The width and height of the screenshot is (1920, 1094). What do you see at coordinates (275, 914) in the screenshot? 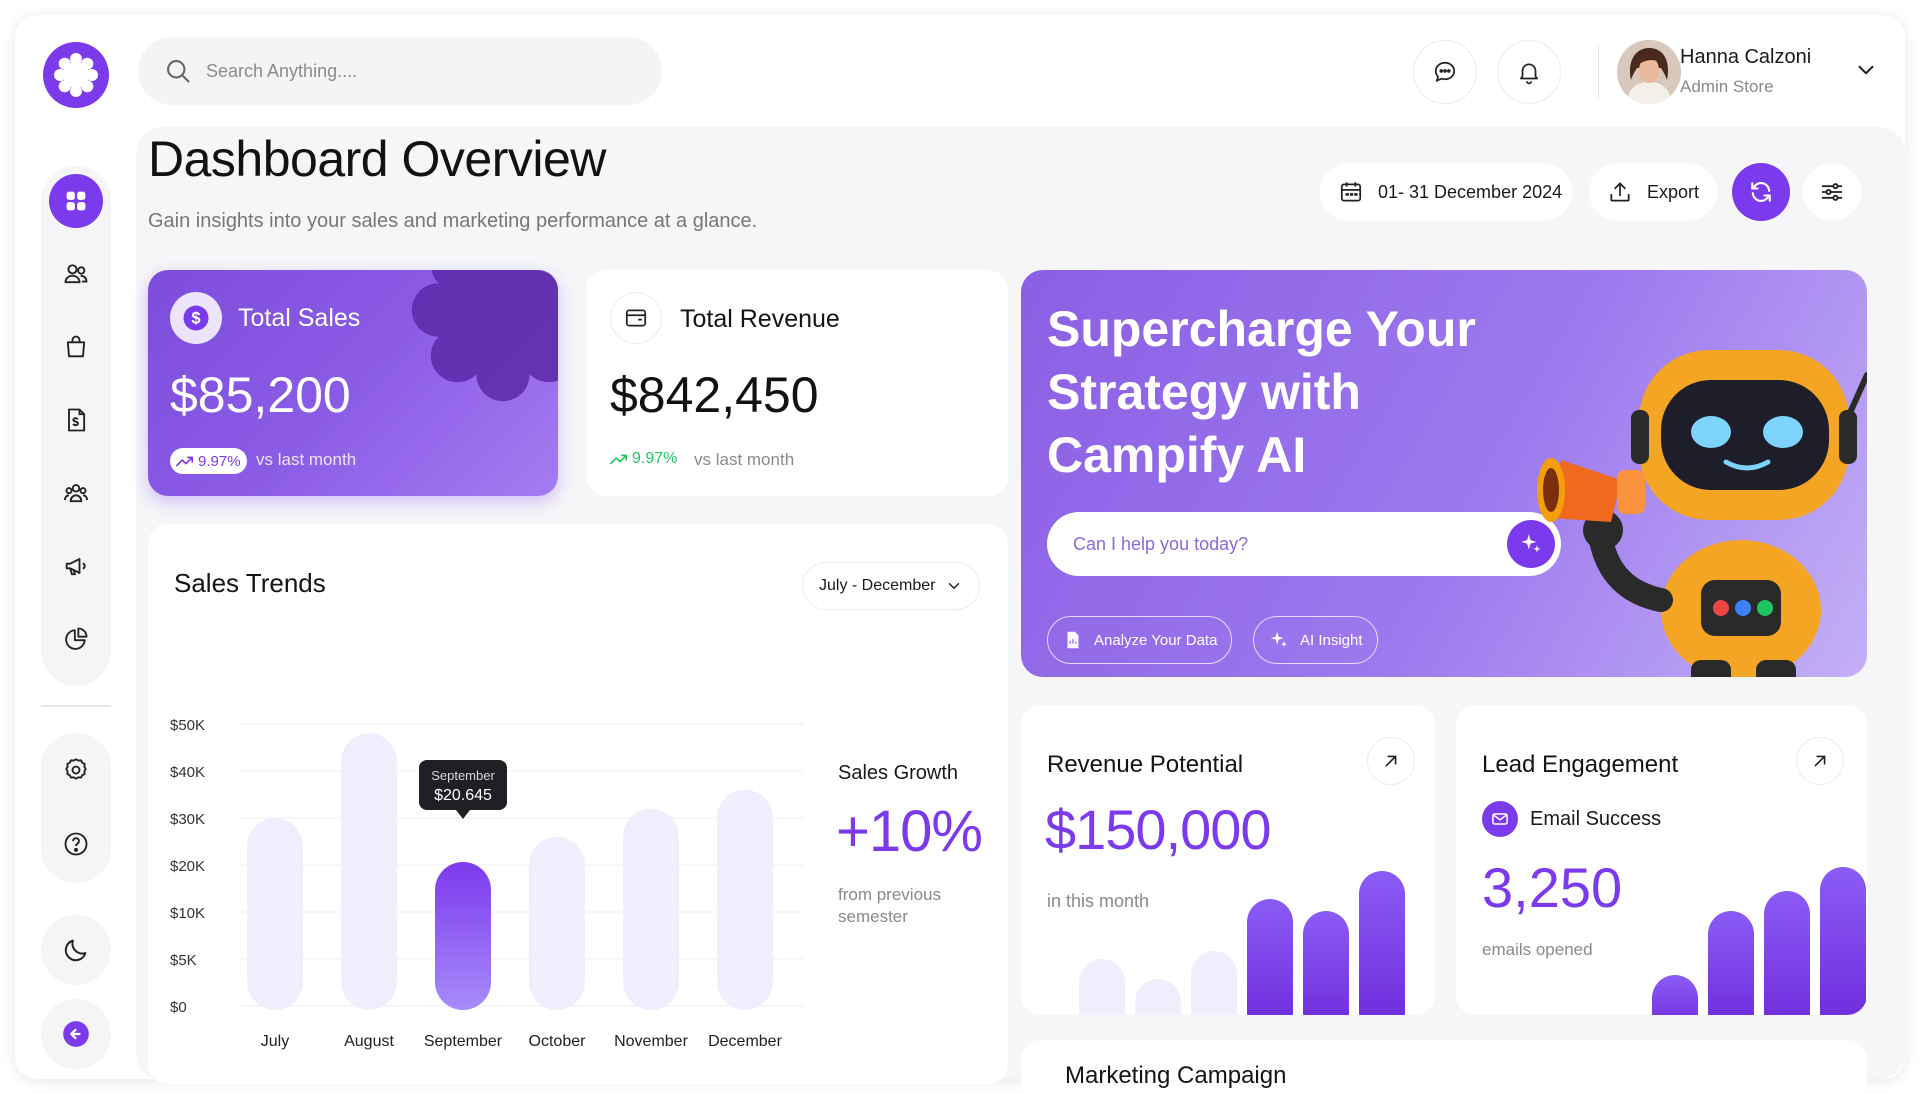
I see `bar-july` at bounding box center [275, 914].